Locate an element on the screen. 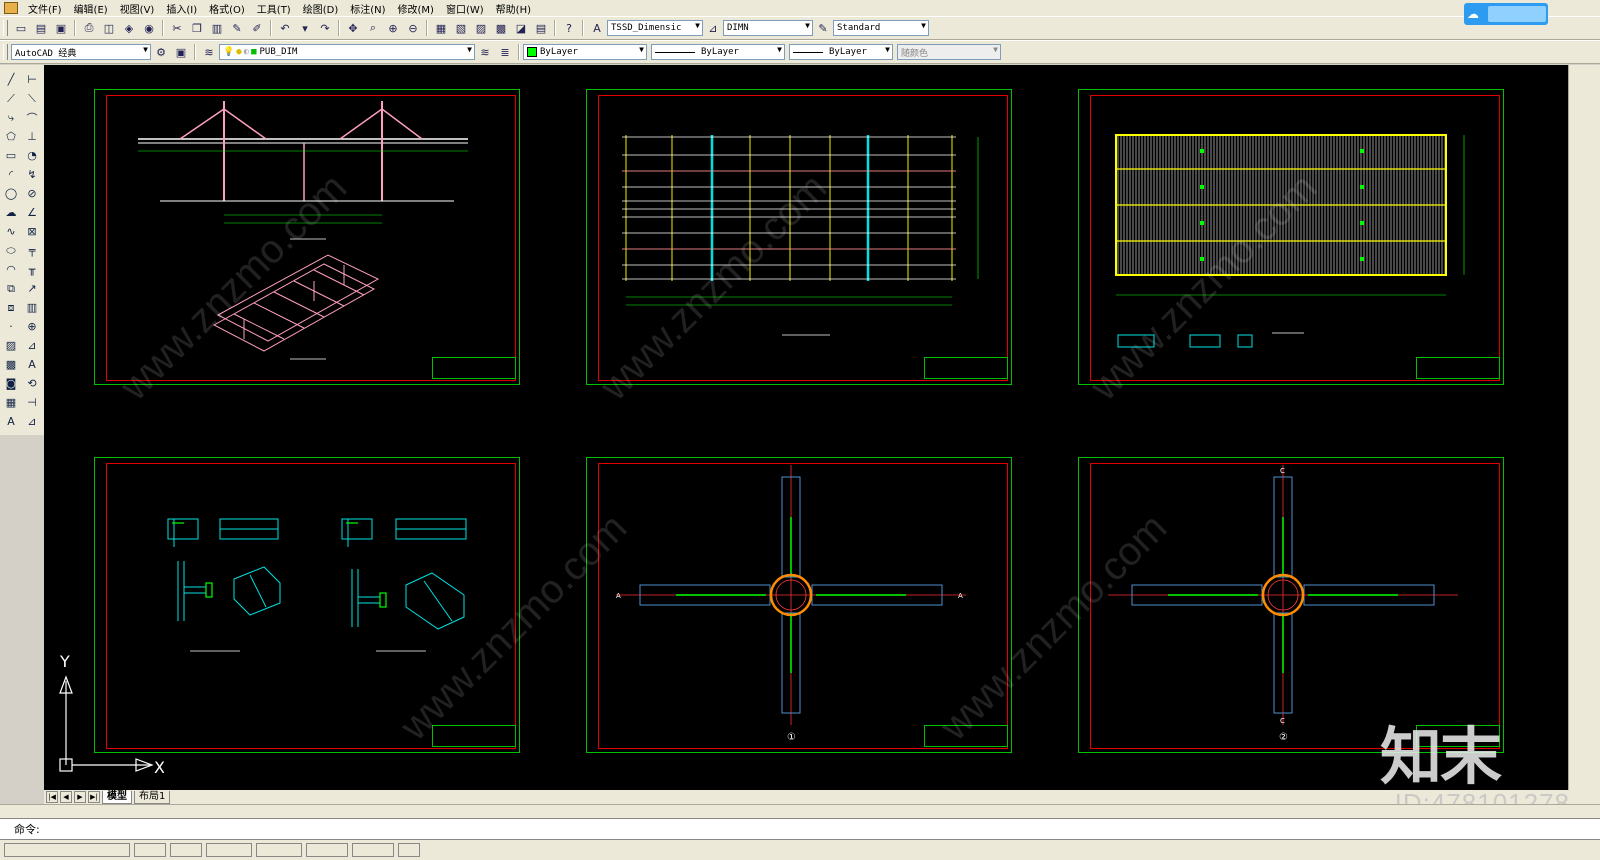 Image resolution: width=1600 pixels, height=860 pixels. undo-dropdown-icon: ▾ is located at coordinates (305, 28).